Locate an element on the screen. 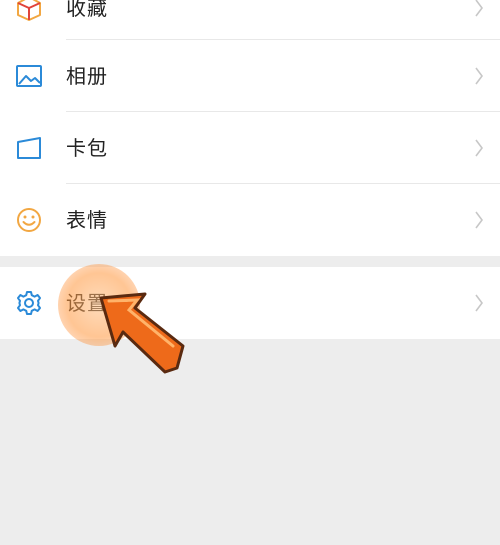 The image size is (500, 545). card-wallet-icon is located at coordinates (29, 148).